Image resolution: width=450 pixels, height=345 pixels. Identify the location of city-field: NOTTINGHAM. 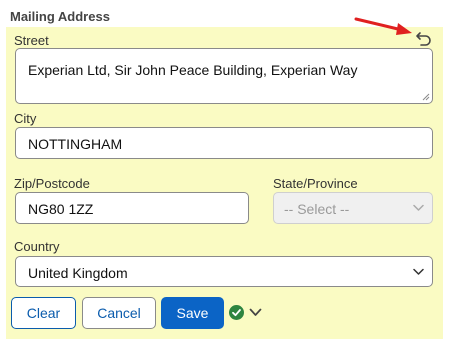
(224, 143).